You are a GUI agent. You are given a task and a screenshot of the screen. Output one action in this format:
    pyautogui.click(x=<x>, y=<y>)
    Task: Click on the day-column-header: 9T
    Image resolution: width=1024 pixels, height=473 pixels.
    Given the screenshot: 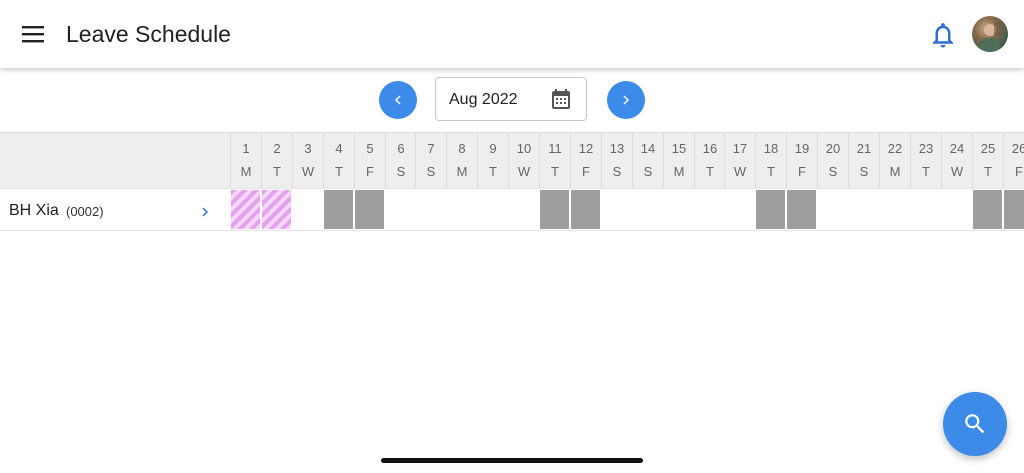 What is the action you would take?
    pyautogui.click(x=492, y=160)
    